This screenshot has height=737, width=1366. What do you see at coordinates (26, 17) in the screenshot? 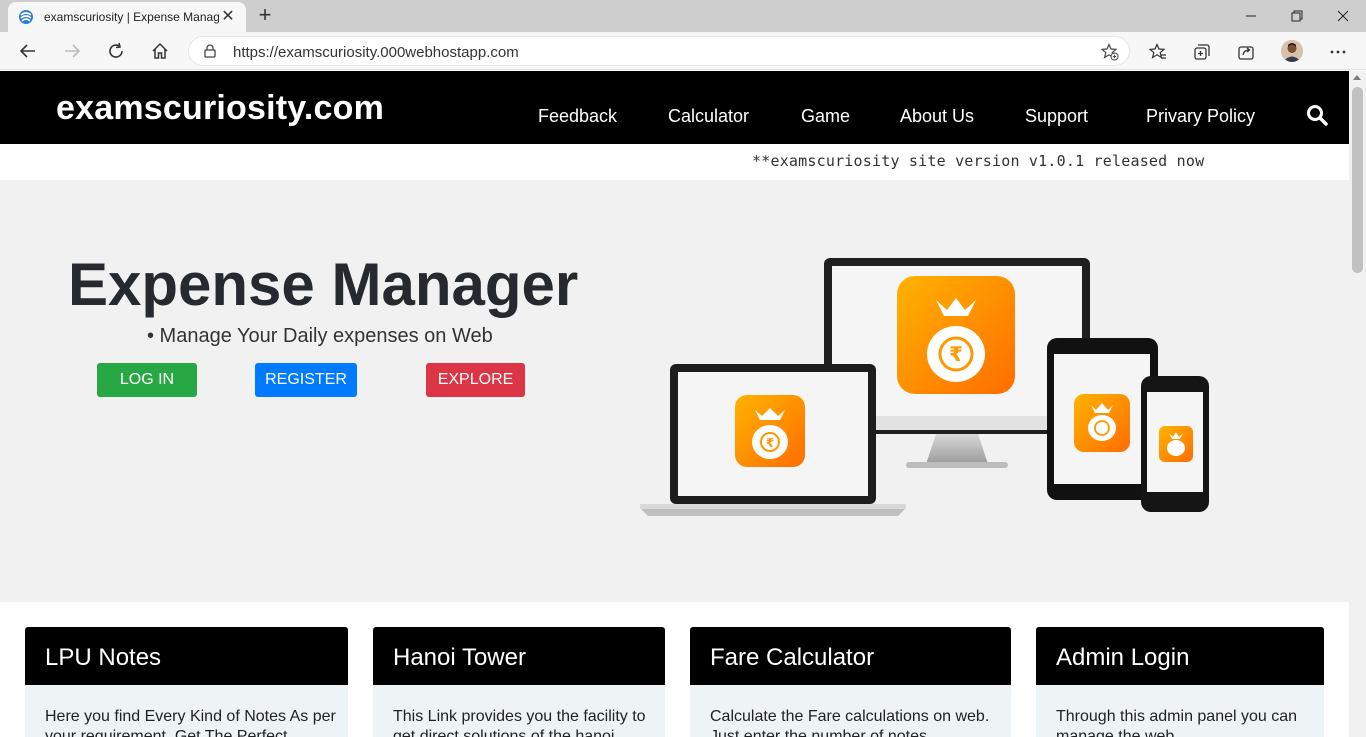
I see `site-favicon-icon` at bounding box center [26, 17].